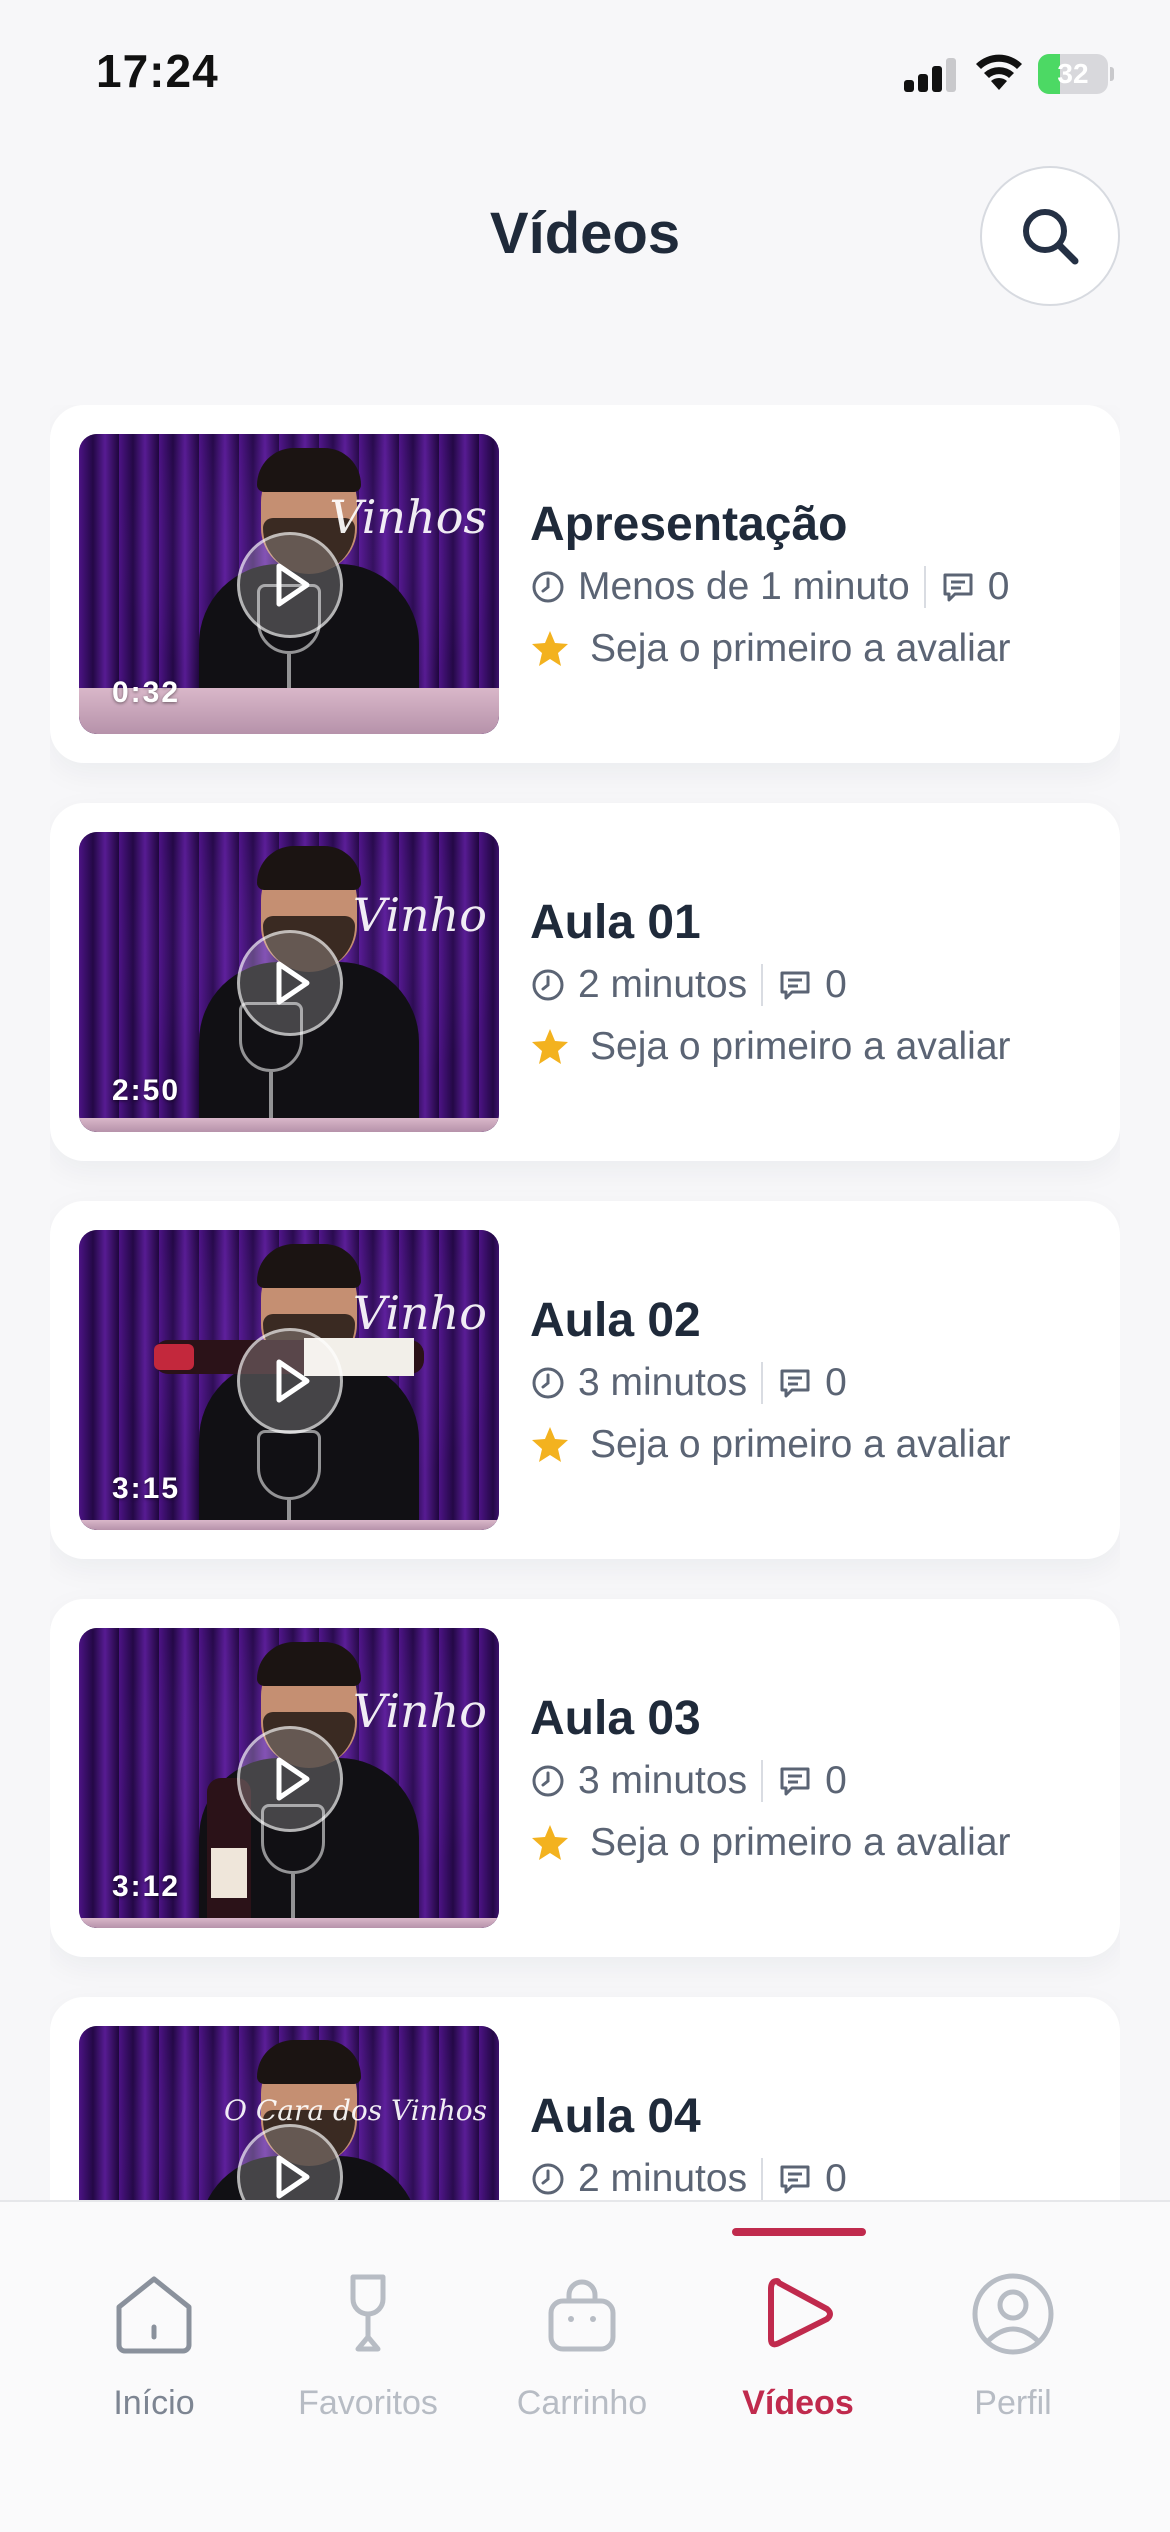 The image size is (1170, 2532). Describe the element at coordinates (999, 72) in the screenshot. I see `wifi-icon` at that location.